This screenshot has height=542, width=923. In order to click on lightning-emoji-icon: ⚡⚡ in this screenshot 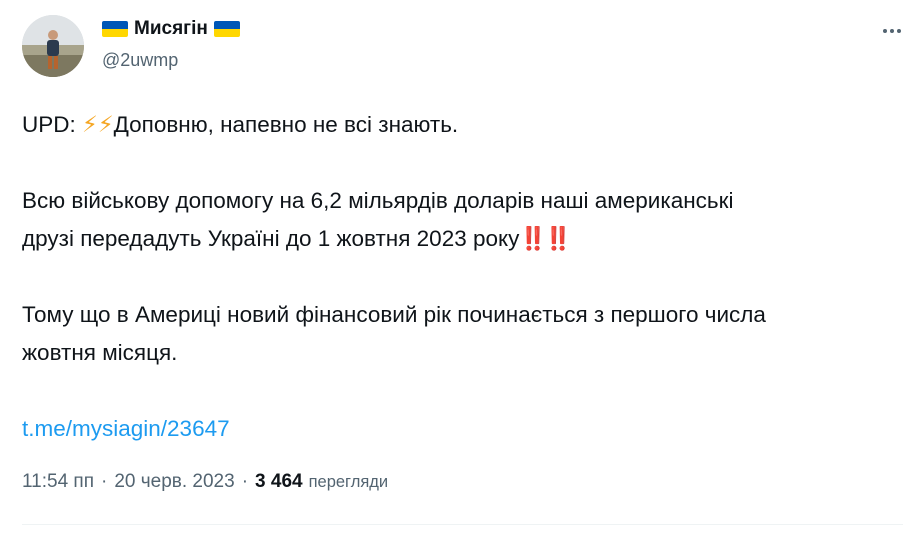, I will do `click(98, 124)`.